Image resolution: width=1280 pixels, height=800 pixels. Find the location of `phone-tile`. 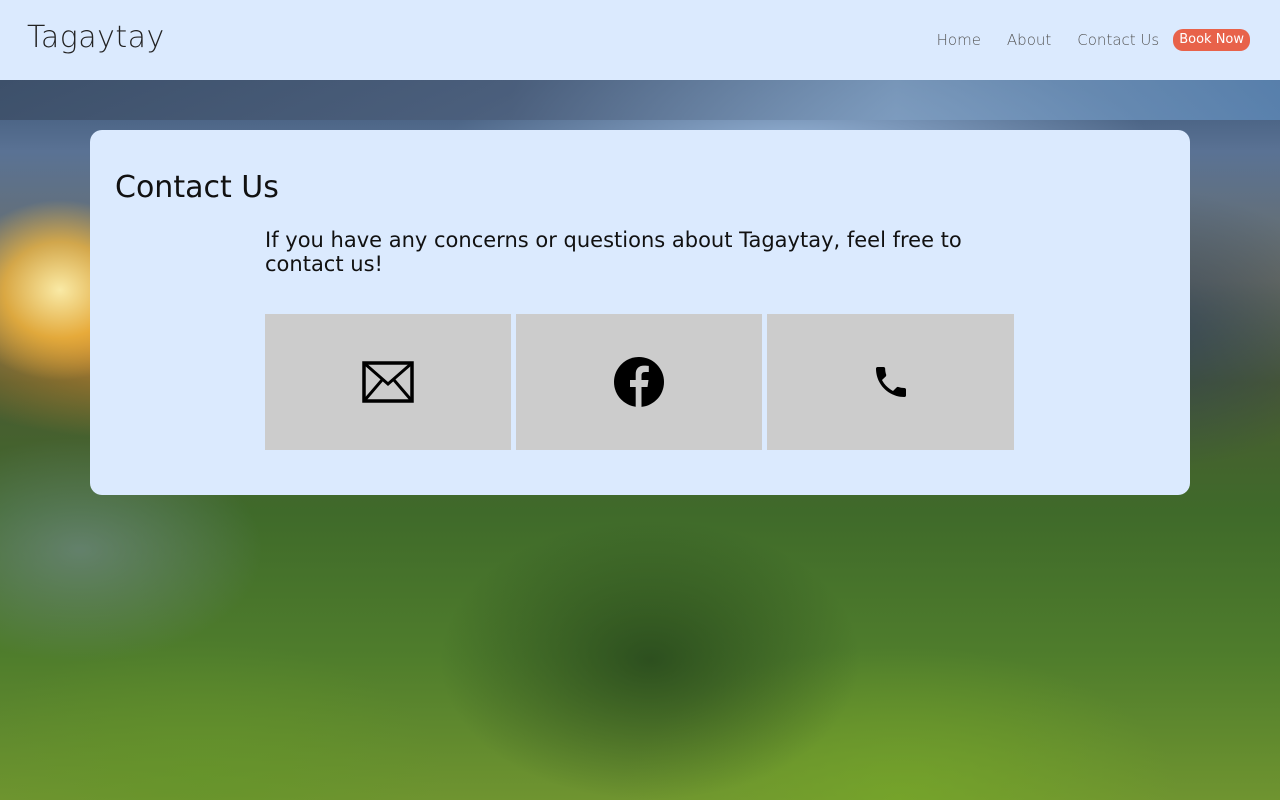

phone-tile is located at coordinates (890, 382).